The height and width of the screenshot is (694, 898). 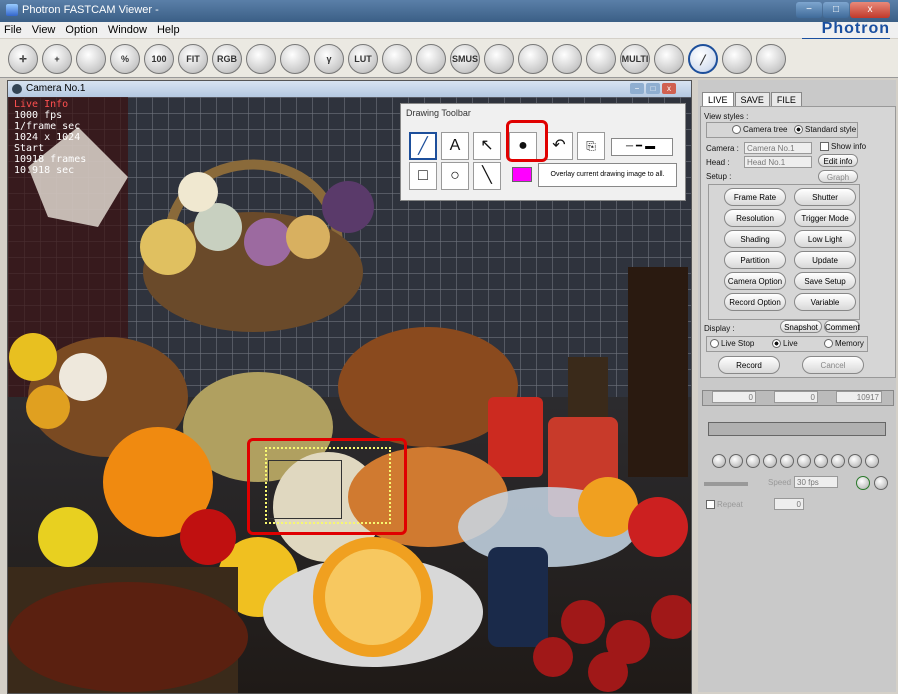 What do you see at coordinates (833, 365) in the screenshot?
I see `cancel-button: Cancel` at bounding box center [833, 365].